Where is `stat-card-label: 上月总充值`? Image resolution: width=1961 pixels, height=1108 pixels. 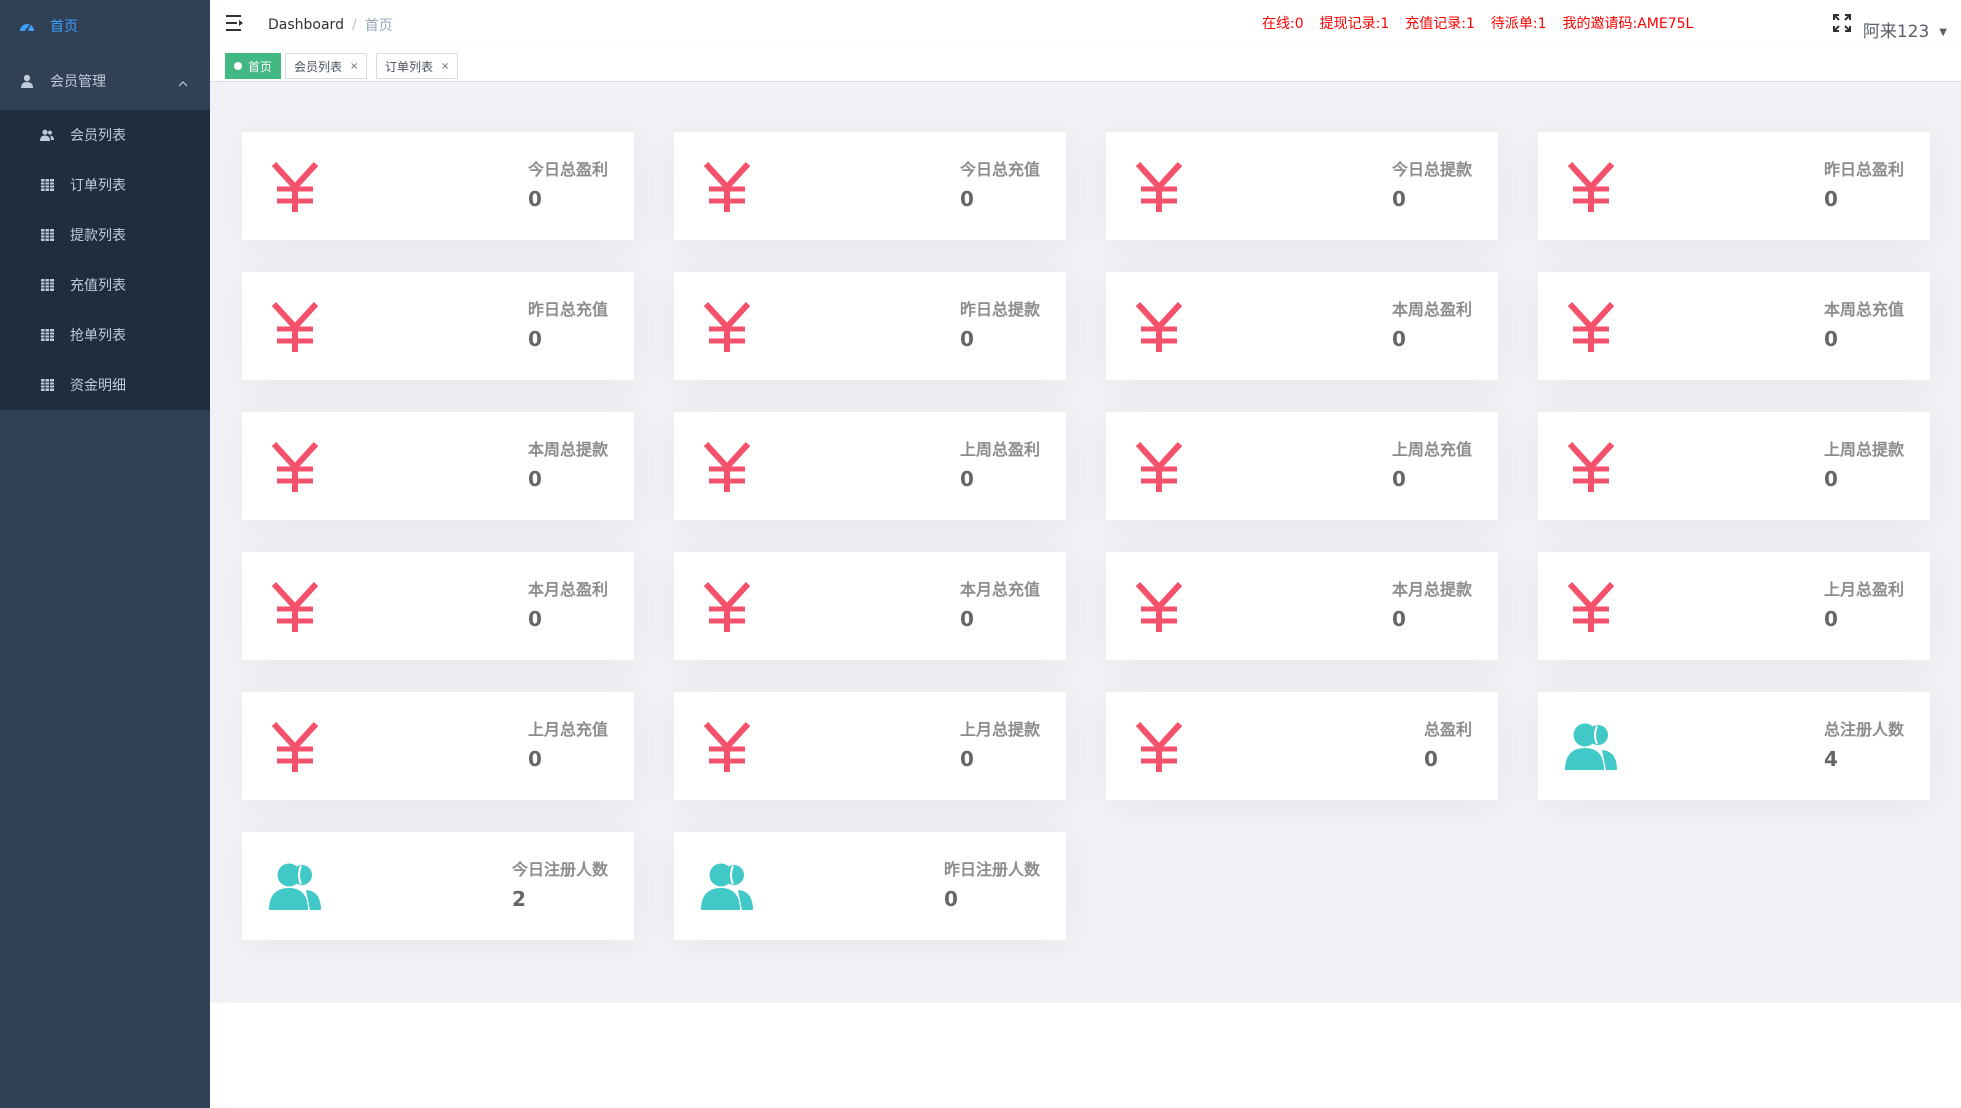 stat-card-label: 上月总充值 is located at coordinates (567, 729).